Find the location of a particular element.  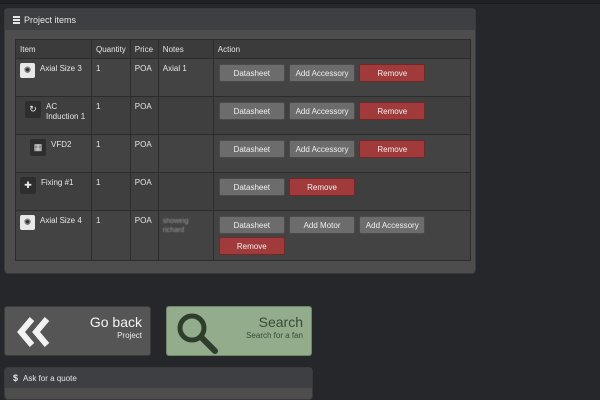

ask-quote-panel: $ Ask for a quote is located at coordinates (158, 383).